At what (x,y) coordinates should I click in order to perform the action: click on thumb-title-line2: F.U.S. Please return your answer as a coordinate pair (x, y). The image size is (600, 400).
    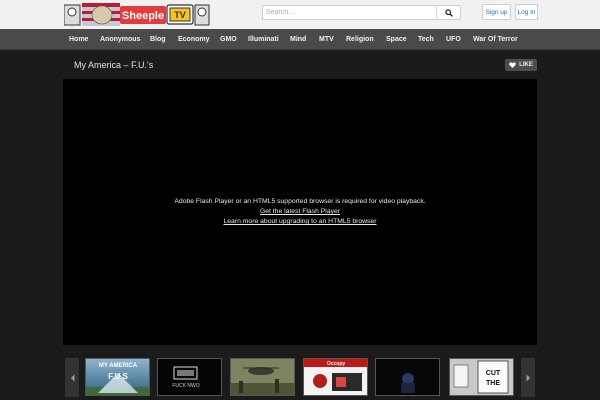
    Looking at the image, I should click on (118, 376).